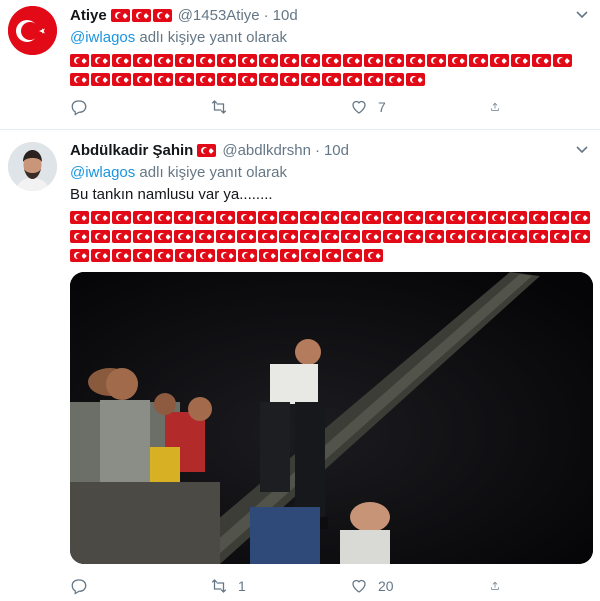 The height and width of the screenshot is (601, 600). I want to click on author-name: Abdülkadir Şahin, so click(131, 150).